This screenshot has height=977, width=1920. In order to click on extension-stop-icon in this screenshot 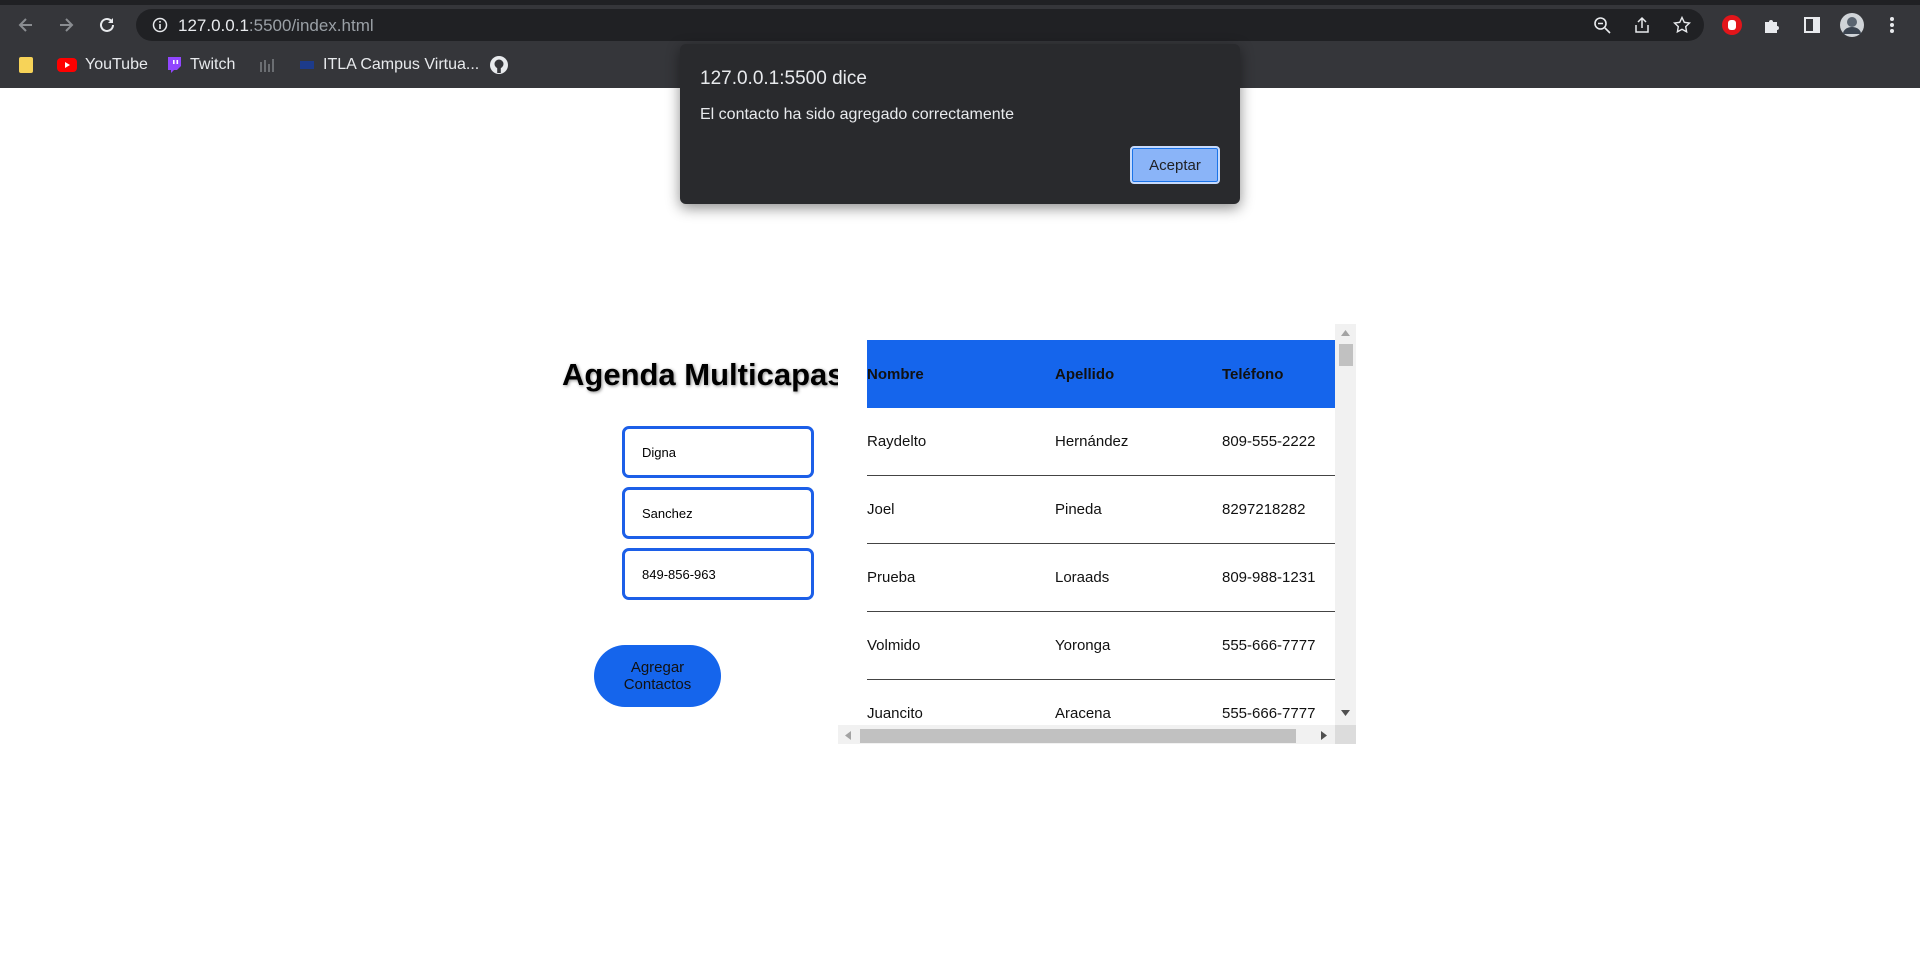, I will do `click(1732, 25)`.